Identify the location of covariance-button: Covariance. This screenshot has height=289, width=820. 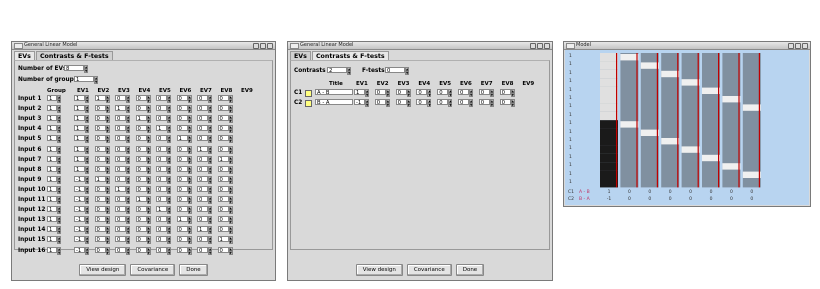
(429, 270).